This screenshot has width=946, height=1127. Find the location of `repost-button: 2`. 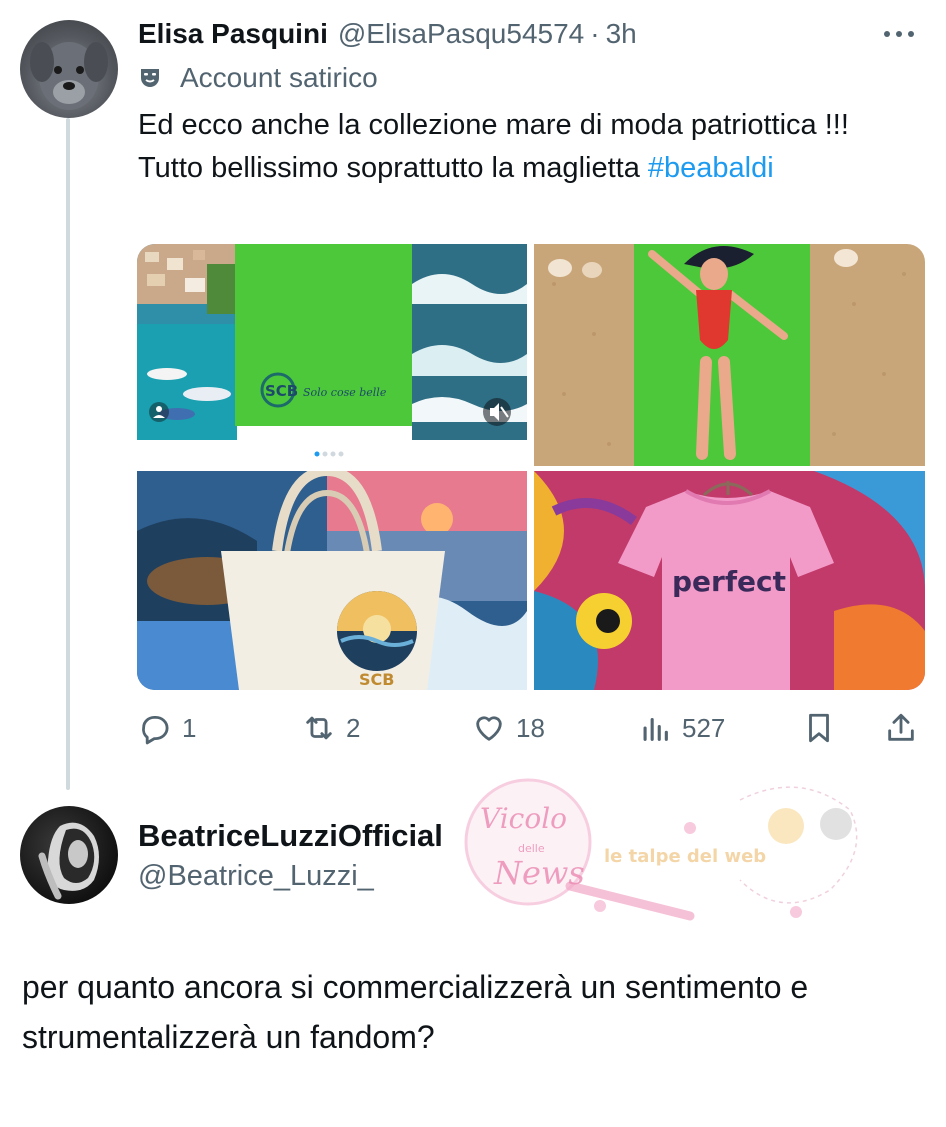

repost-button: 2 is located at coordinates (331, 728).